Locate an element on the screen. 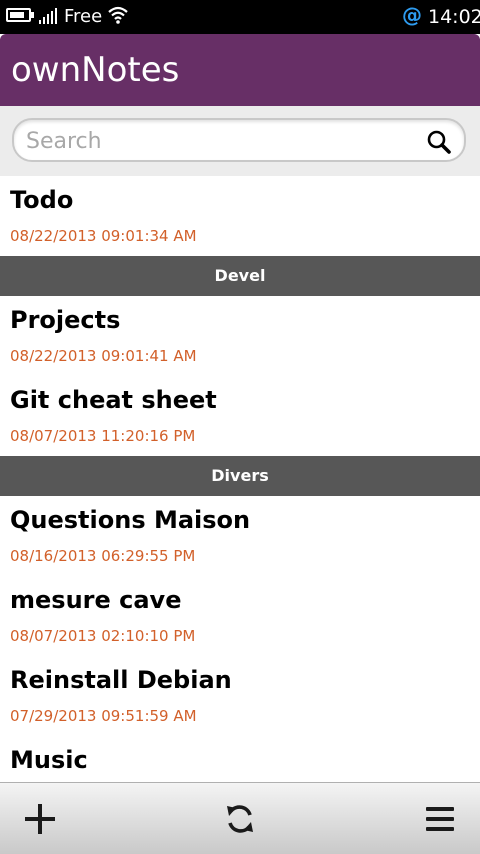 Image resolution: width=480 pixels, height=854 pixels. battery-icon is located at coordinates (18, 15).